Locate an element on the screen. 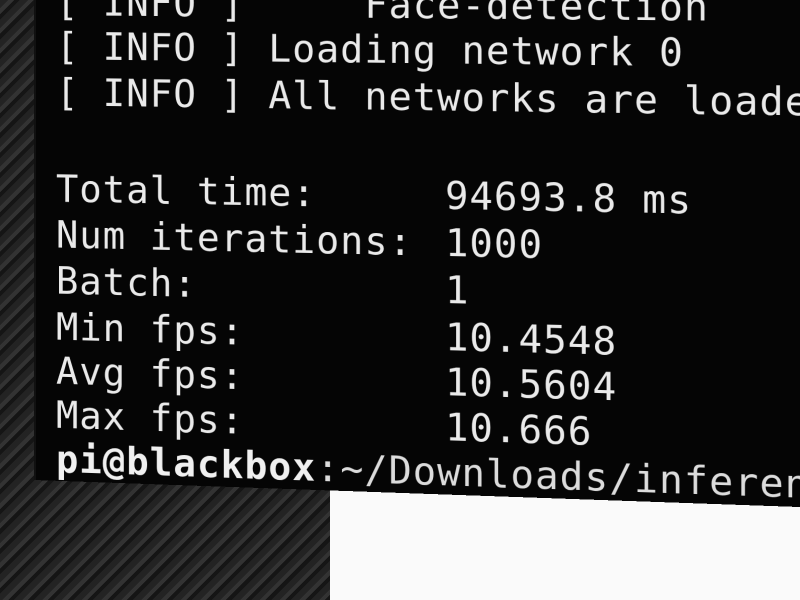 Image resolution: width=800 pixels, height=600 pixels. stat-label-avg-fps: Avg fps: is located at coordinates (150, 374).